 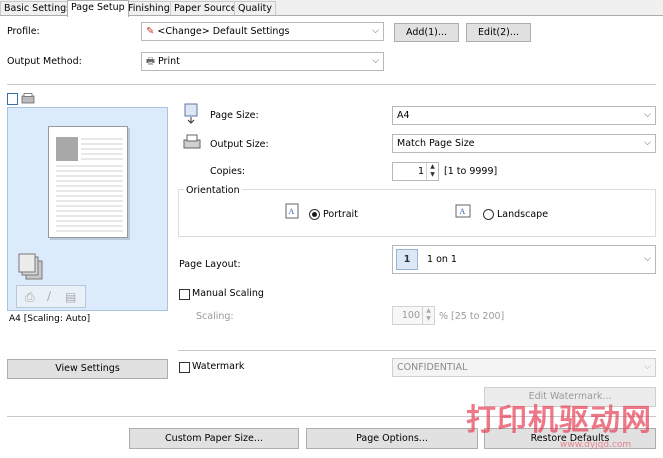 I want to click on site-watermark-text: 打印机驱动网, so click(x=559, y=420).